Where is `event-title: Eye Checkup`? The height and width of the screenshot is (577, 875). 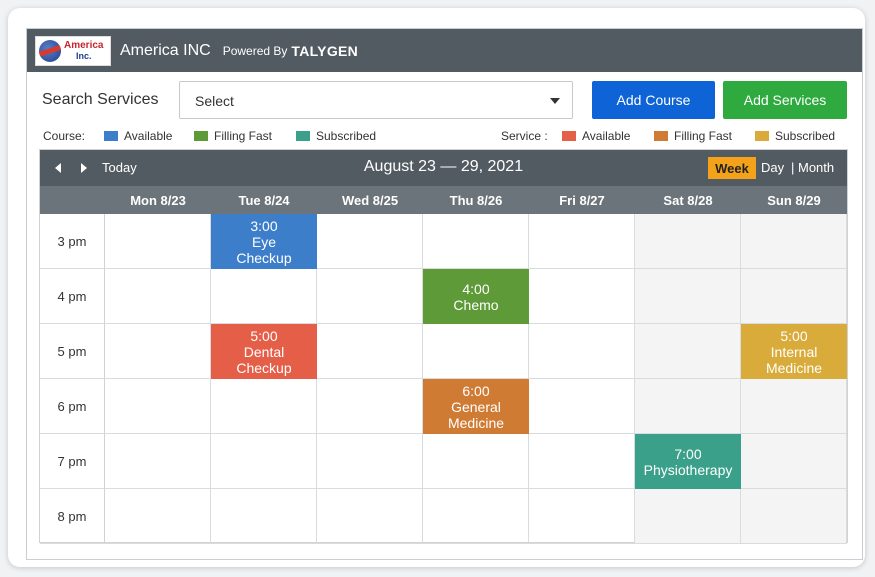 event-title: Eye Checkup is located at coordinates (264, 249).